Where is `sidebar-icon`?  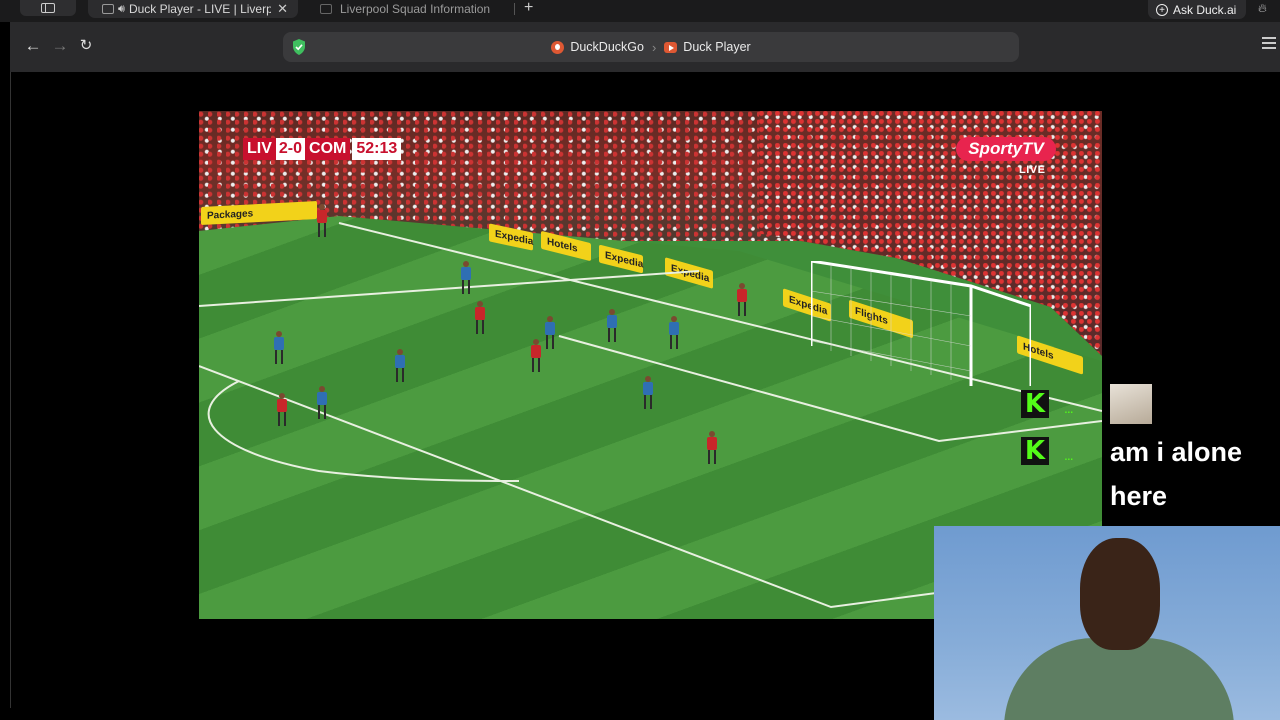
sidebar-icon is located at coordinates (48, 8).